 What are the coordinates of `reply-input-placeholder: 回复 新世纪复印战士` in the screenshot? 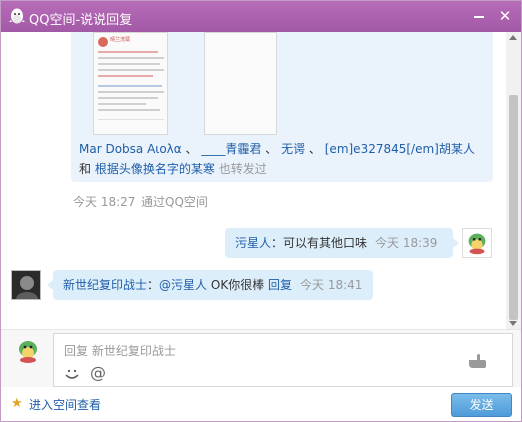 It's located at (120, 351).